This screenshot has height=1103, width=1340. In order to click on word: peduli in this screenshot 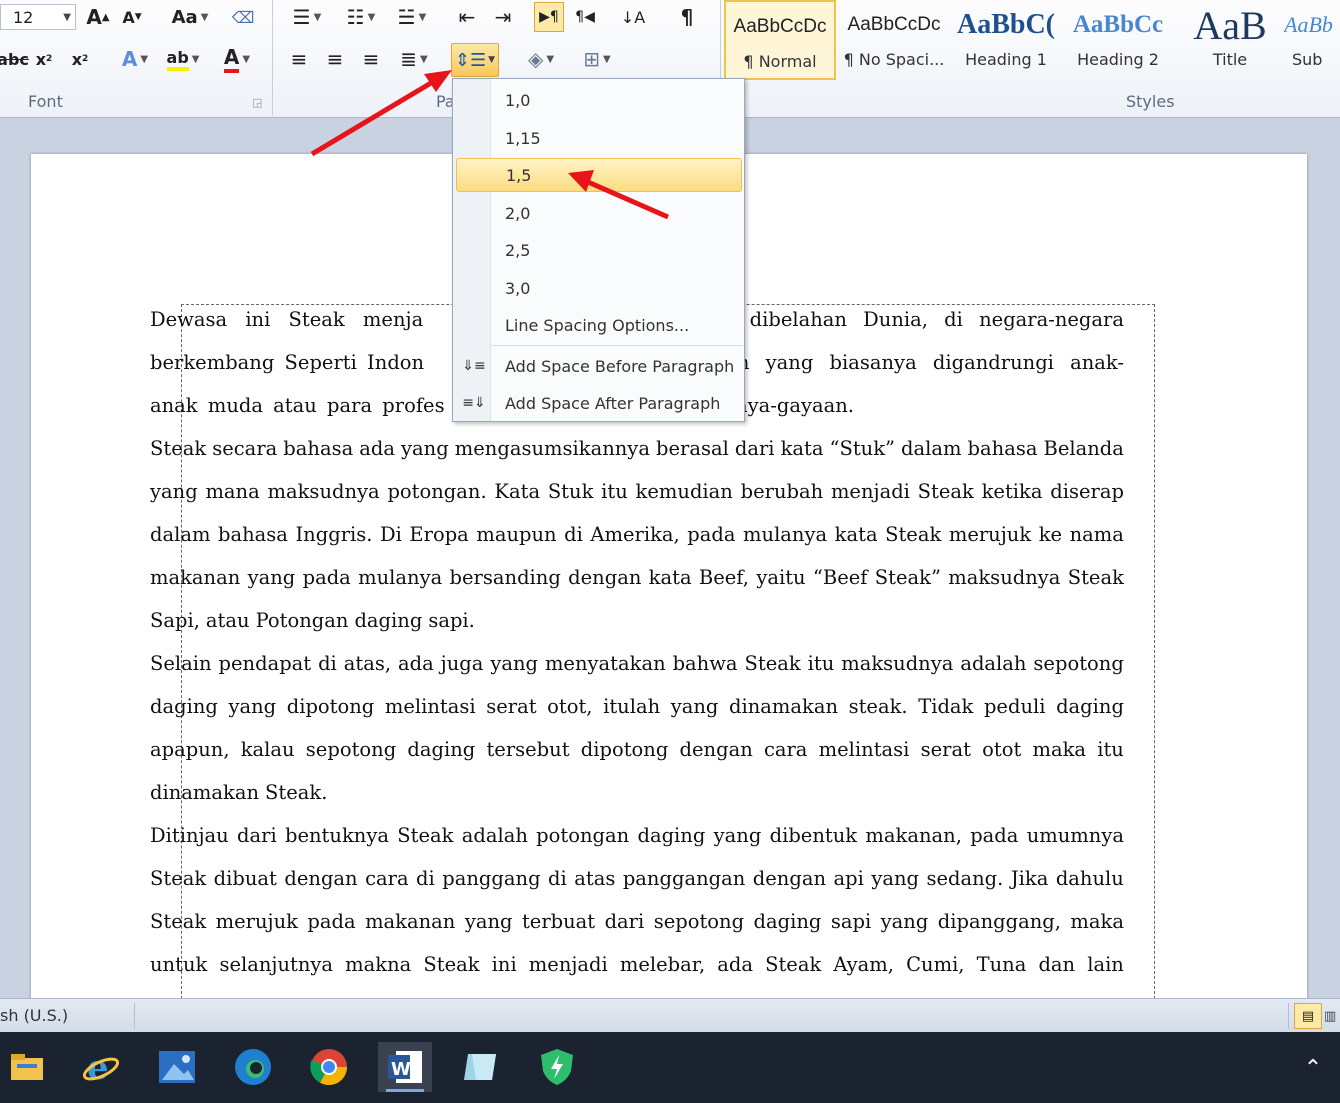, I will do `click(1014, 706)`.